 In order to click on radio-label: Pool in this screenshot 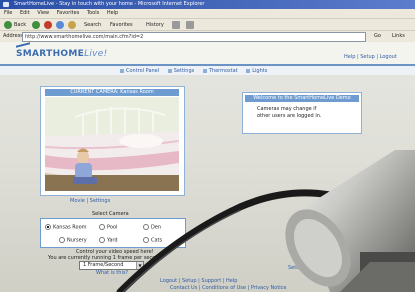, I will do `click(112, 227)`.